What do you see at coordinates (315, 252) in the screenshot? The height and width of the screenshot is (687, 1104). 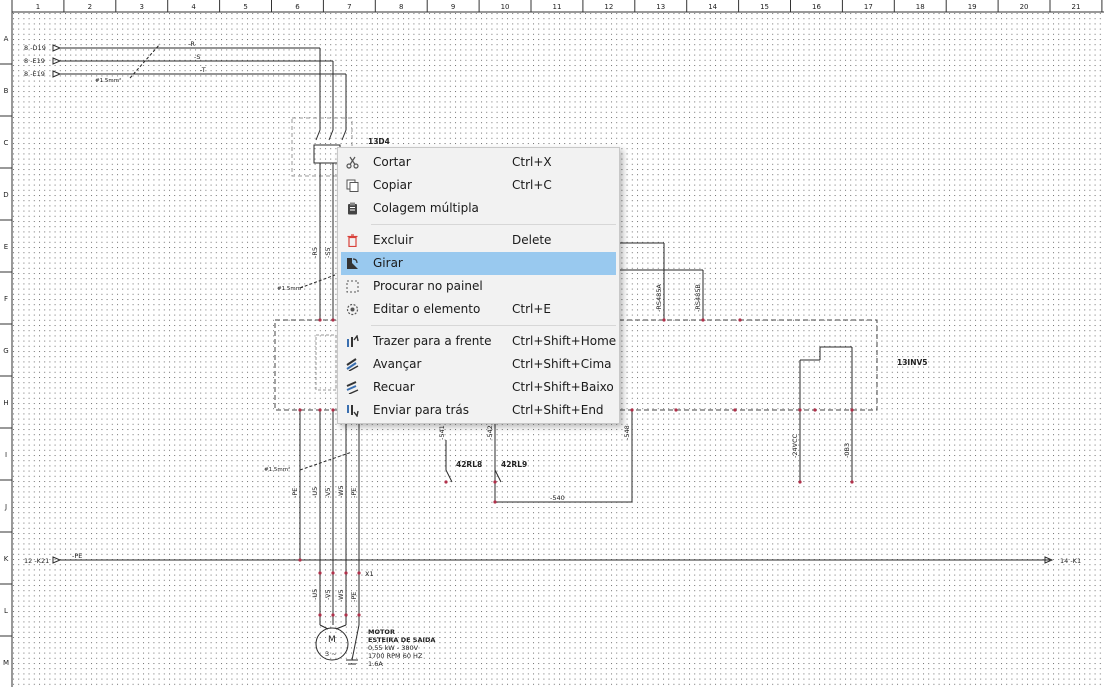 I see `wire-label: -R5` at bounding box center [315, 252].